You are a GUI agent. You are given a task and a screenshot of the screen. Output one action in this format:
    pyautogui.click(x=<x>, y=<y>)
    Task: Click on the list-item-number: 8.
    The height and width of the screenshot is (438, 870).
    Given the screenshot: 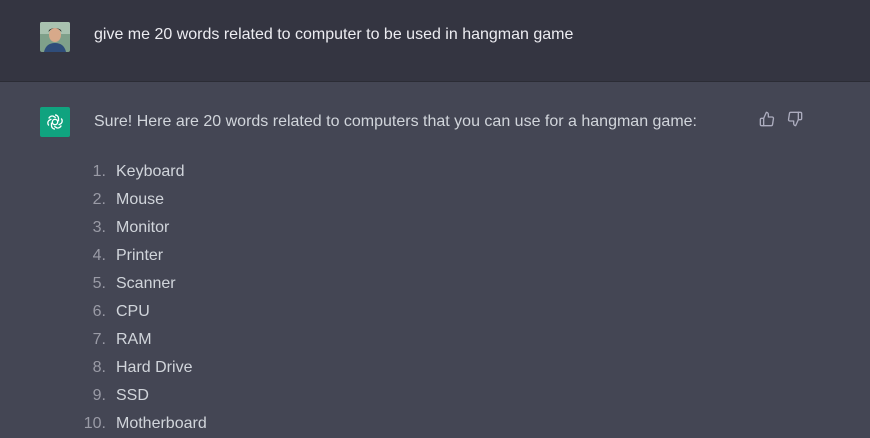 What is the action you would take?
    pyautogui.click(x=99, y=367)
    